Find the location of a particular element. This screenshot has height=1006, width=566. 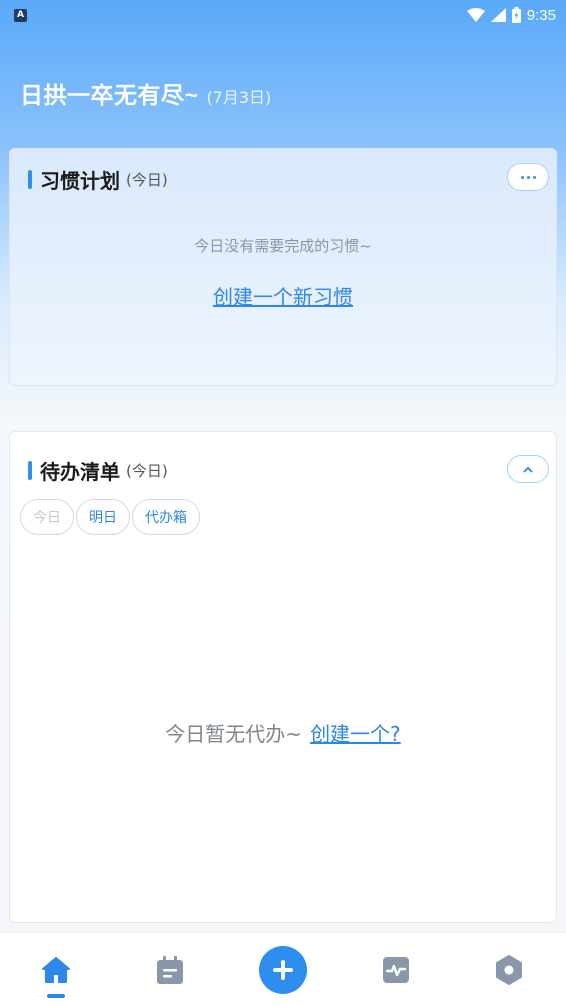

habit-accent-bar is located at coordinates (30, 179).